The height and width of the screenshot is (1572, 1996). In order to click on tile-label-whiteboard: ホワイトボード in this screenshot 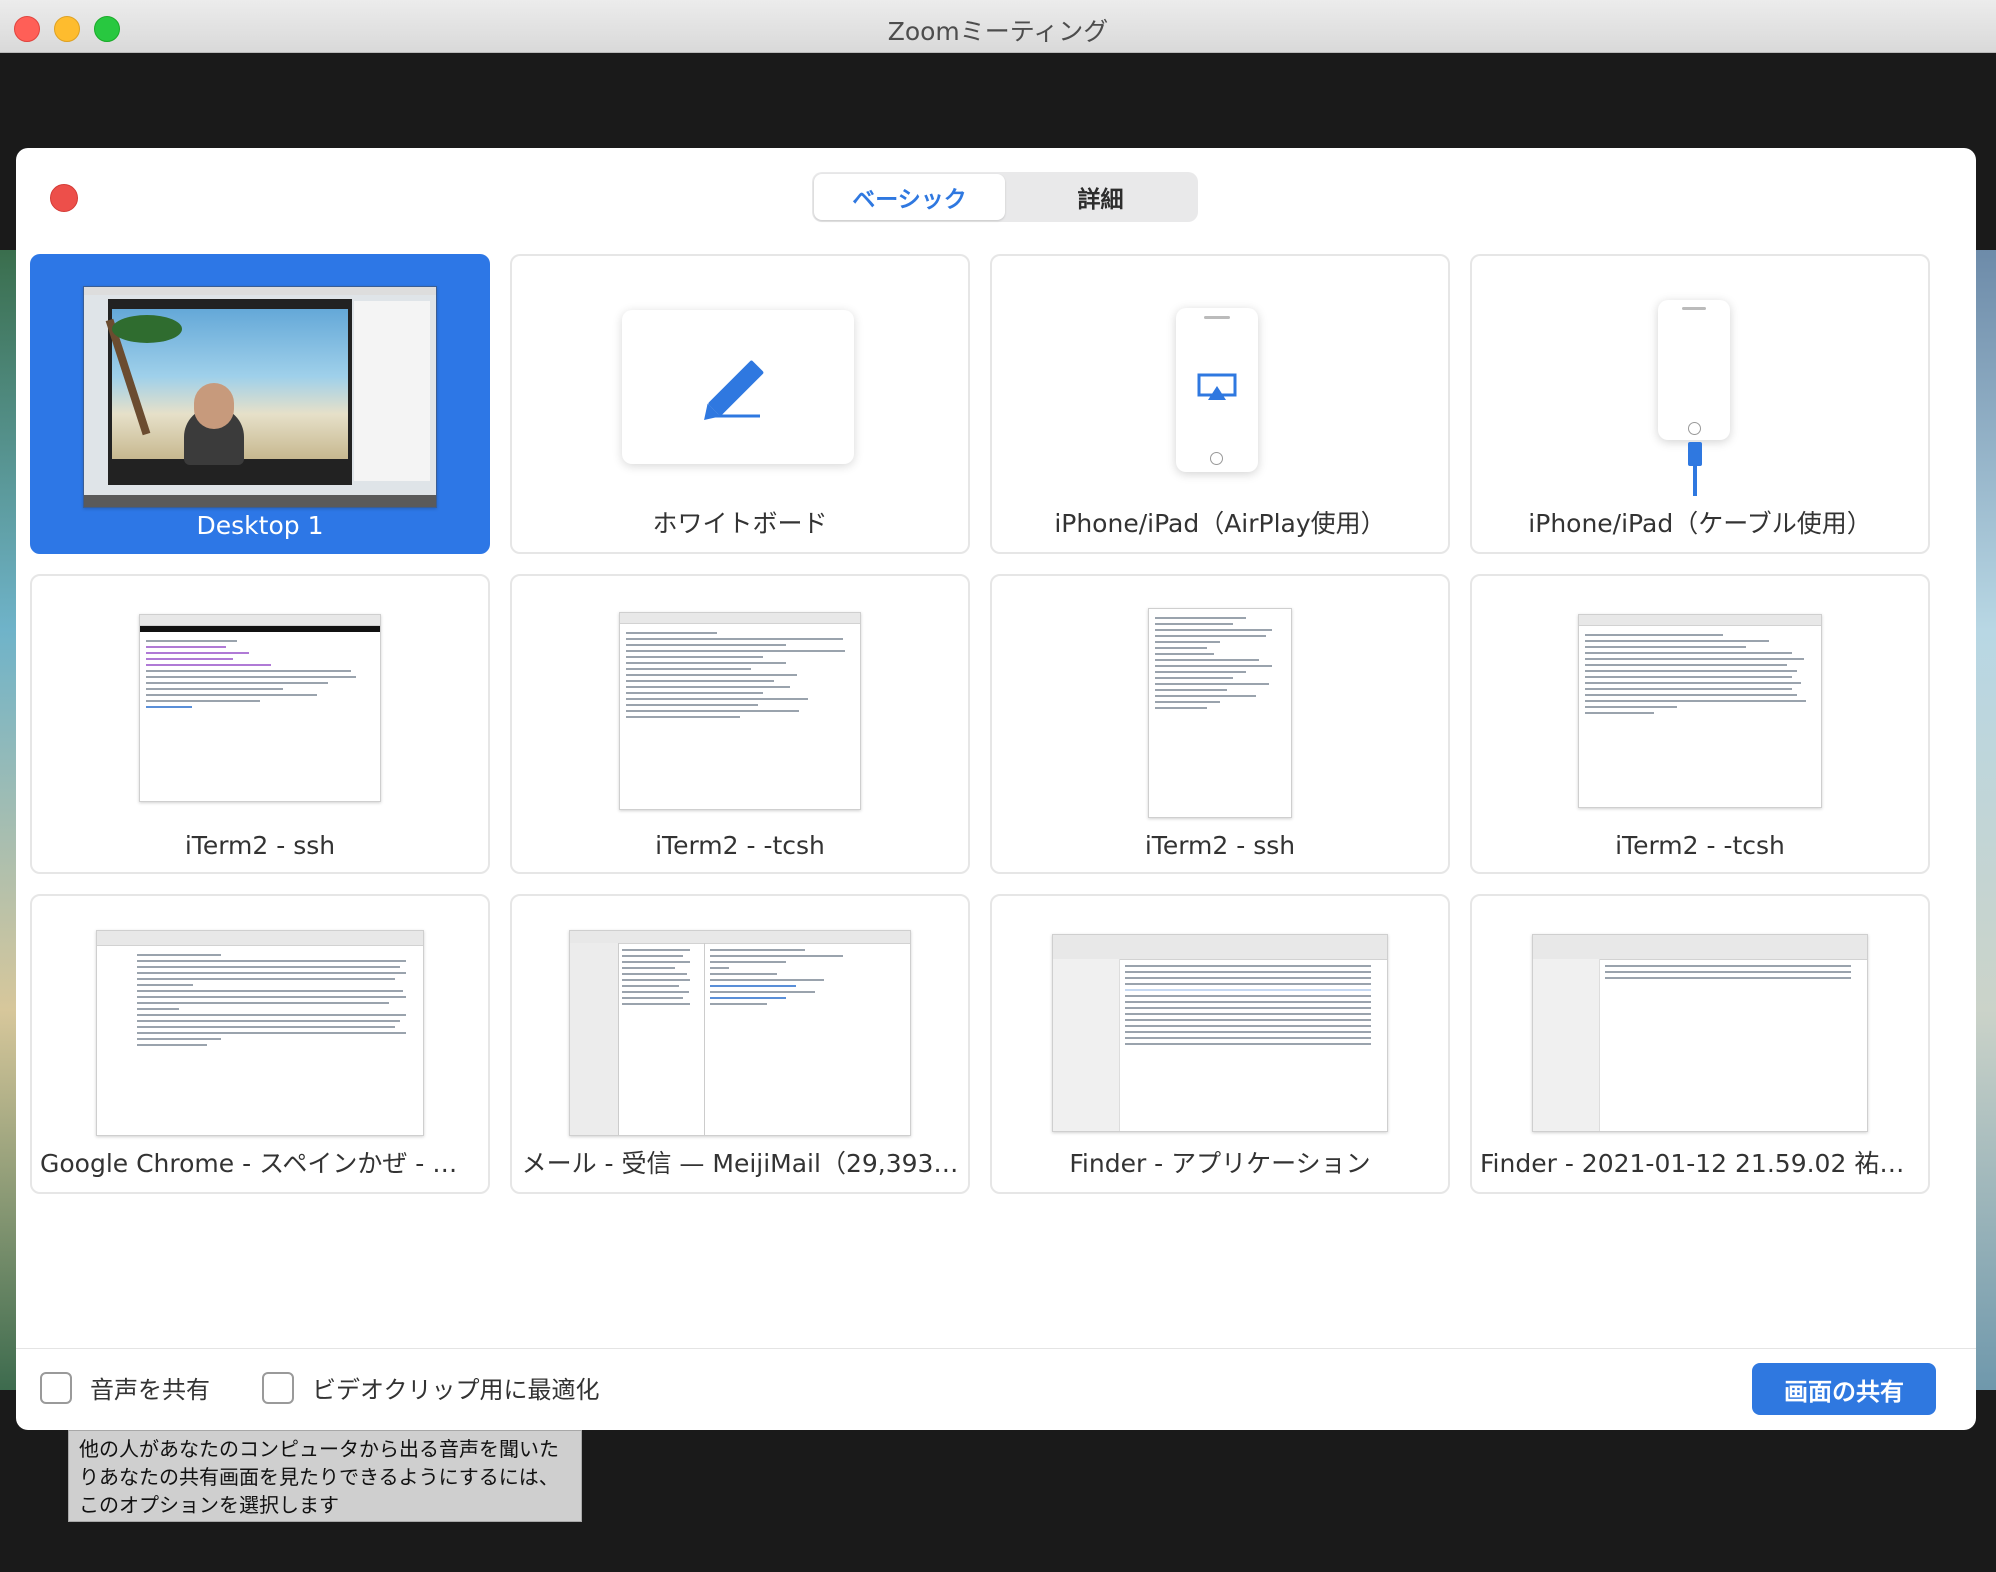, I will do `click(740, 523)`.